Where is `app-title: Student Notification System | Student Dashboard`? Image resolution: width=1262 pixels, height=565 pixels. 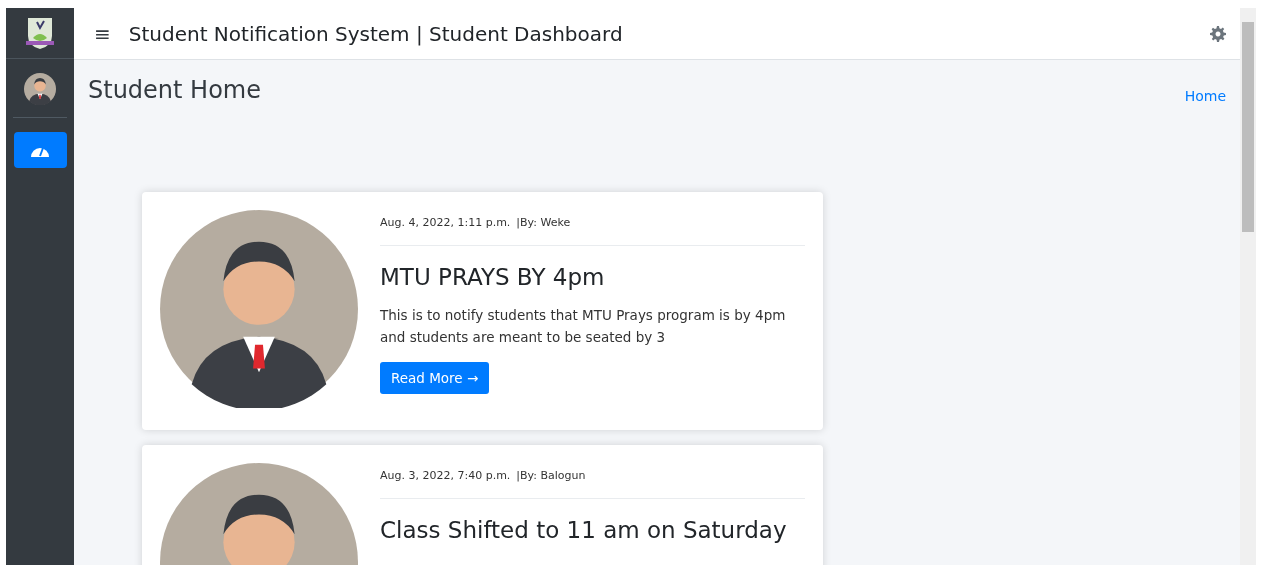
app-title: Student Notification System | Student Dashboard is located at coordinates (376, 33).